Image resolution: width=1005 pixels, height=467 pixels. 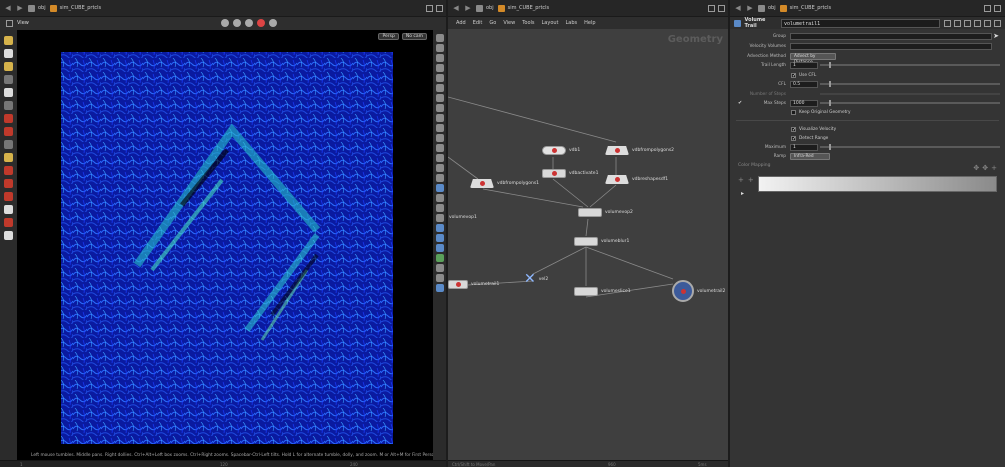 What do you see at coordinates (8, 118) in the screenshot?
I see `paint-tool-icon` at bounding box center [8, 118].